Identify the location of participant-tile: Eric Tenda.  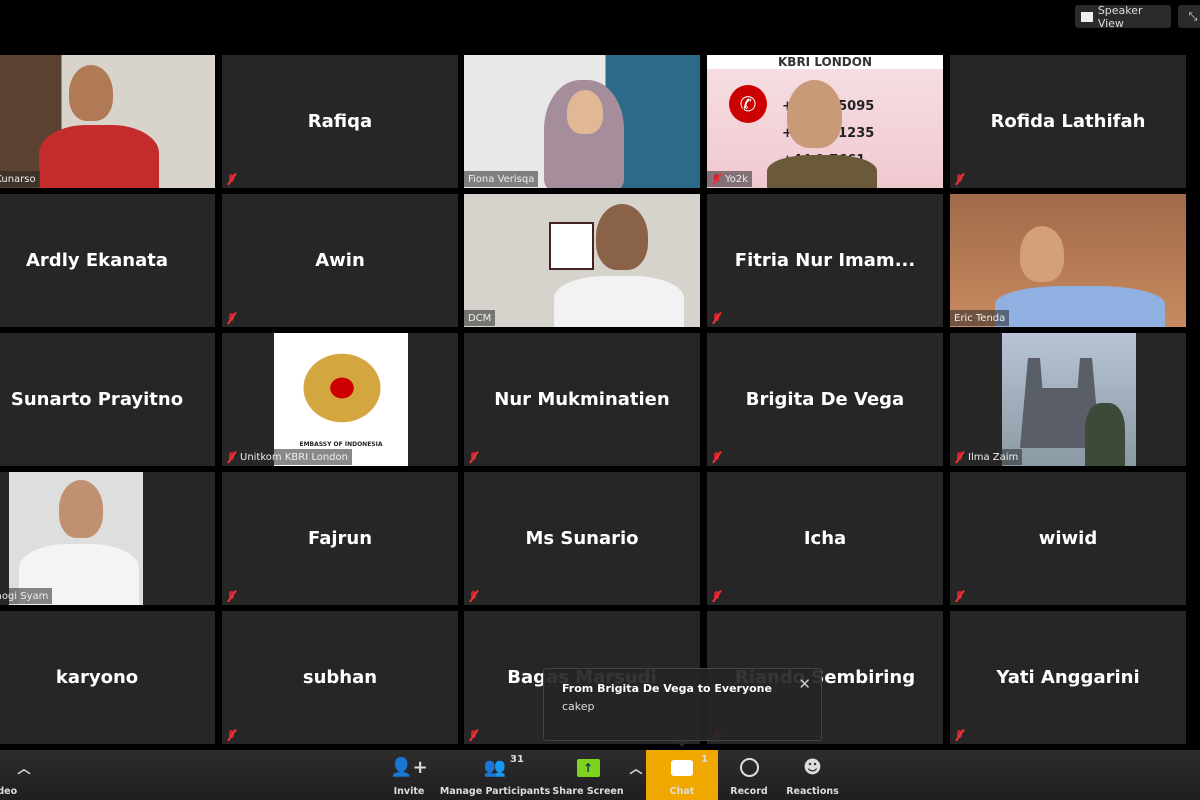
(1068, 260).